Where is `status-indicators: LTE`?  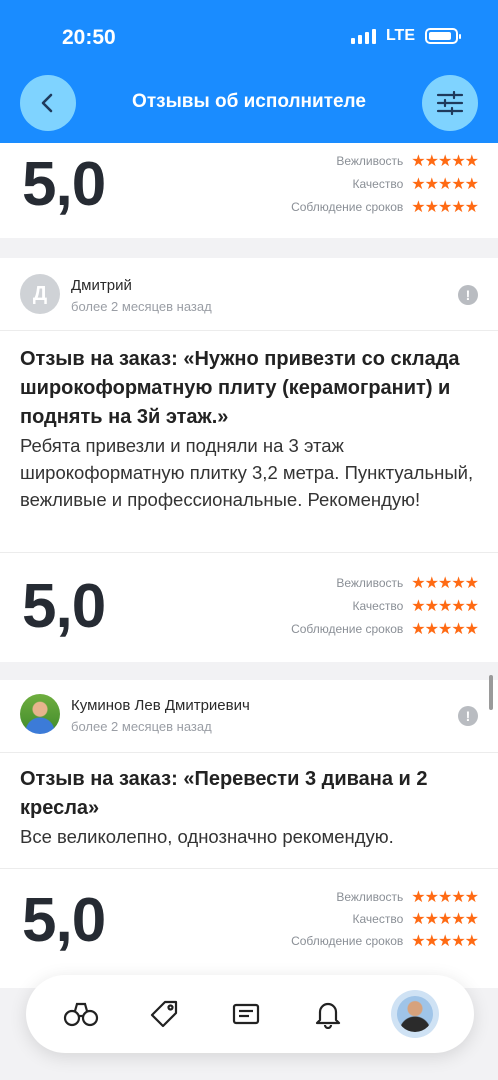 status-indicators: LTE is located at coordinates (405, 36).